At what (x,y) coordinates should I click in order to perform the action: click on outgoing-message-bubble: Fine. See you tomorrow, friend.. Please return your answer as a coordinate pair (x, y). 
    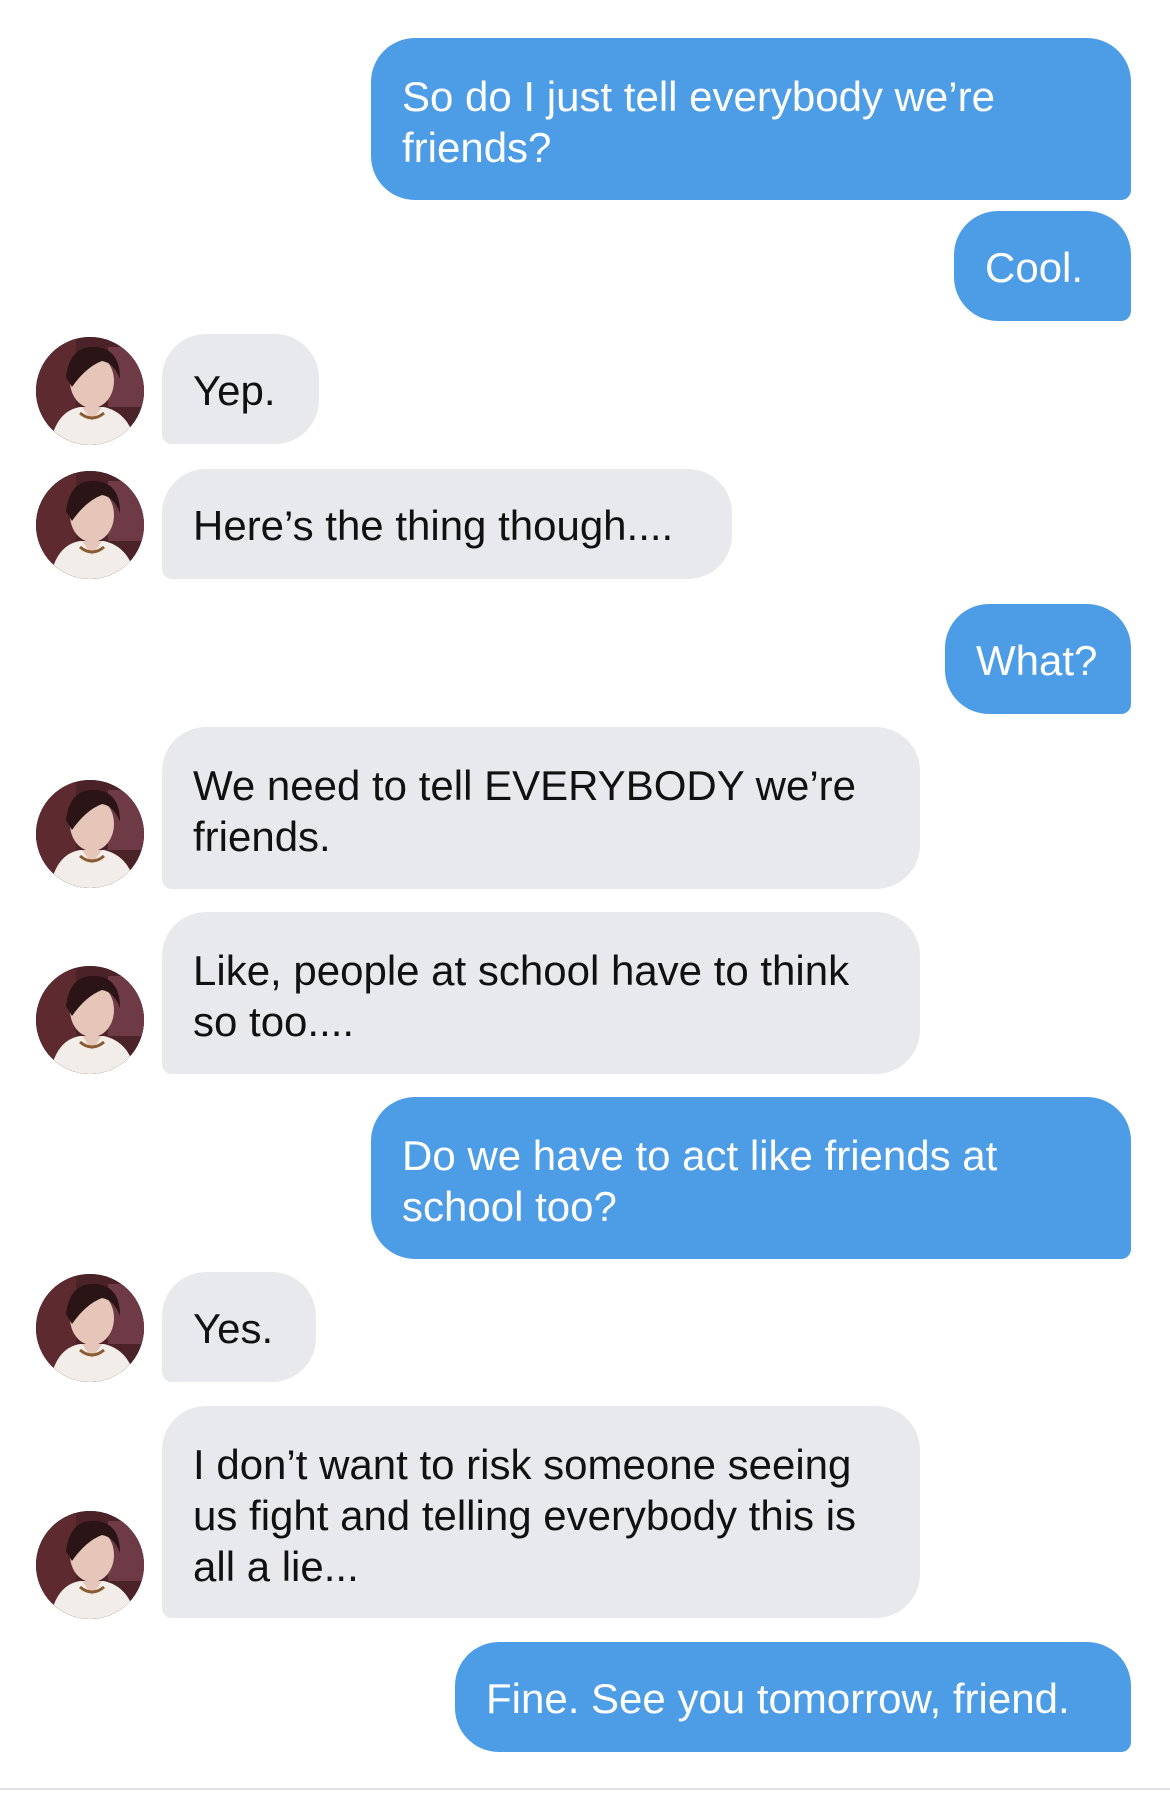
    Looking at the image, I should click on (793, 1697).